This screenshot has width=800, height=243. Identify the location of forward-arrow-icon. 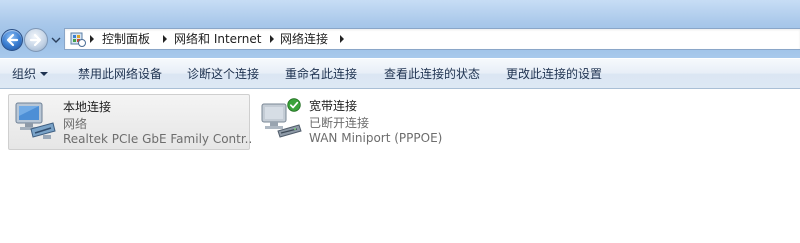
(35, 40).